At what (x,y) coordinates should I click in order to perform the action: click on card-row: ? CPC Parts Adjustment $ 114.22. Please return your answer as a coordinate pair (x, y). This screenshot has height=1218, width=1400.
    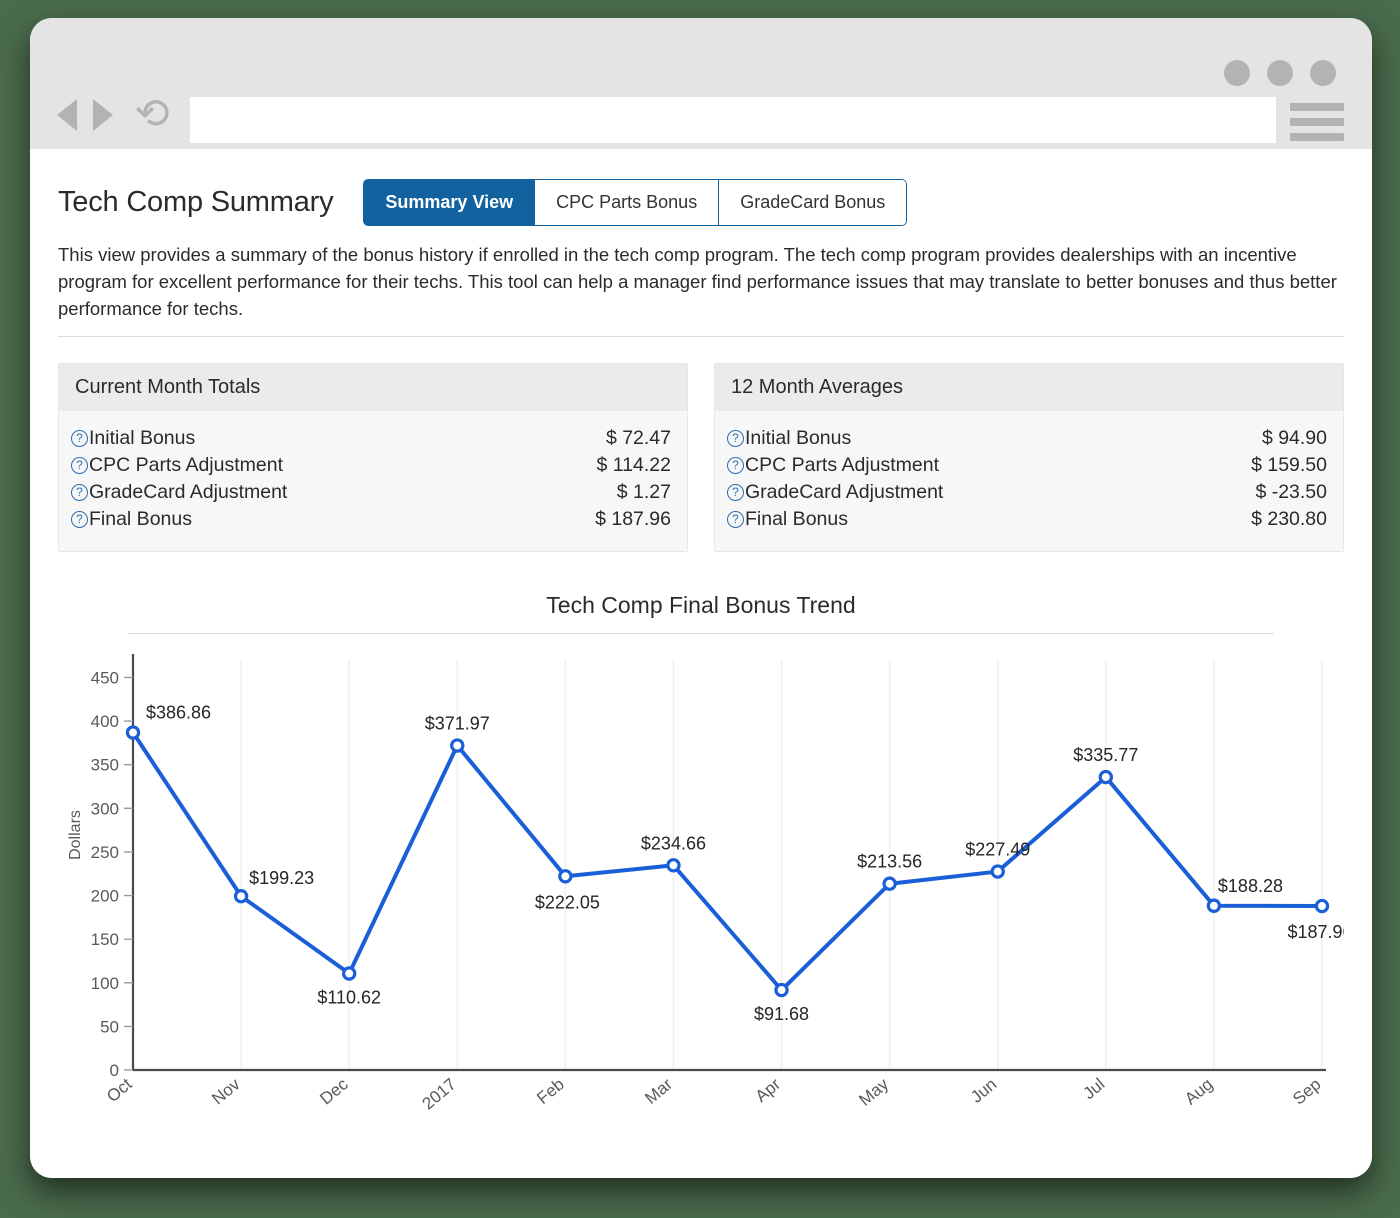
    Looking at the image, I should click on (371, 465).